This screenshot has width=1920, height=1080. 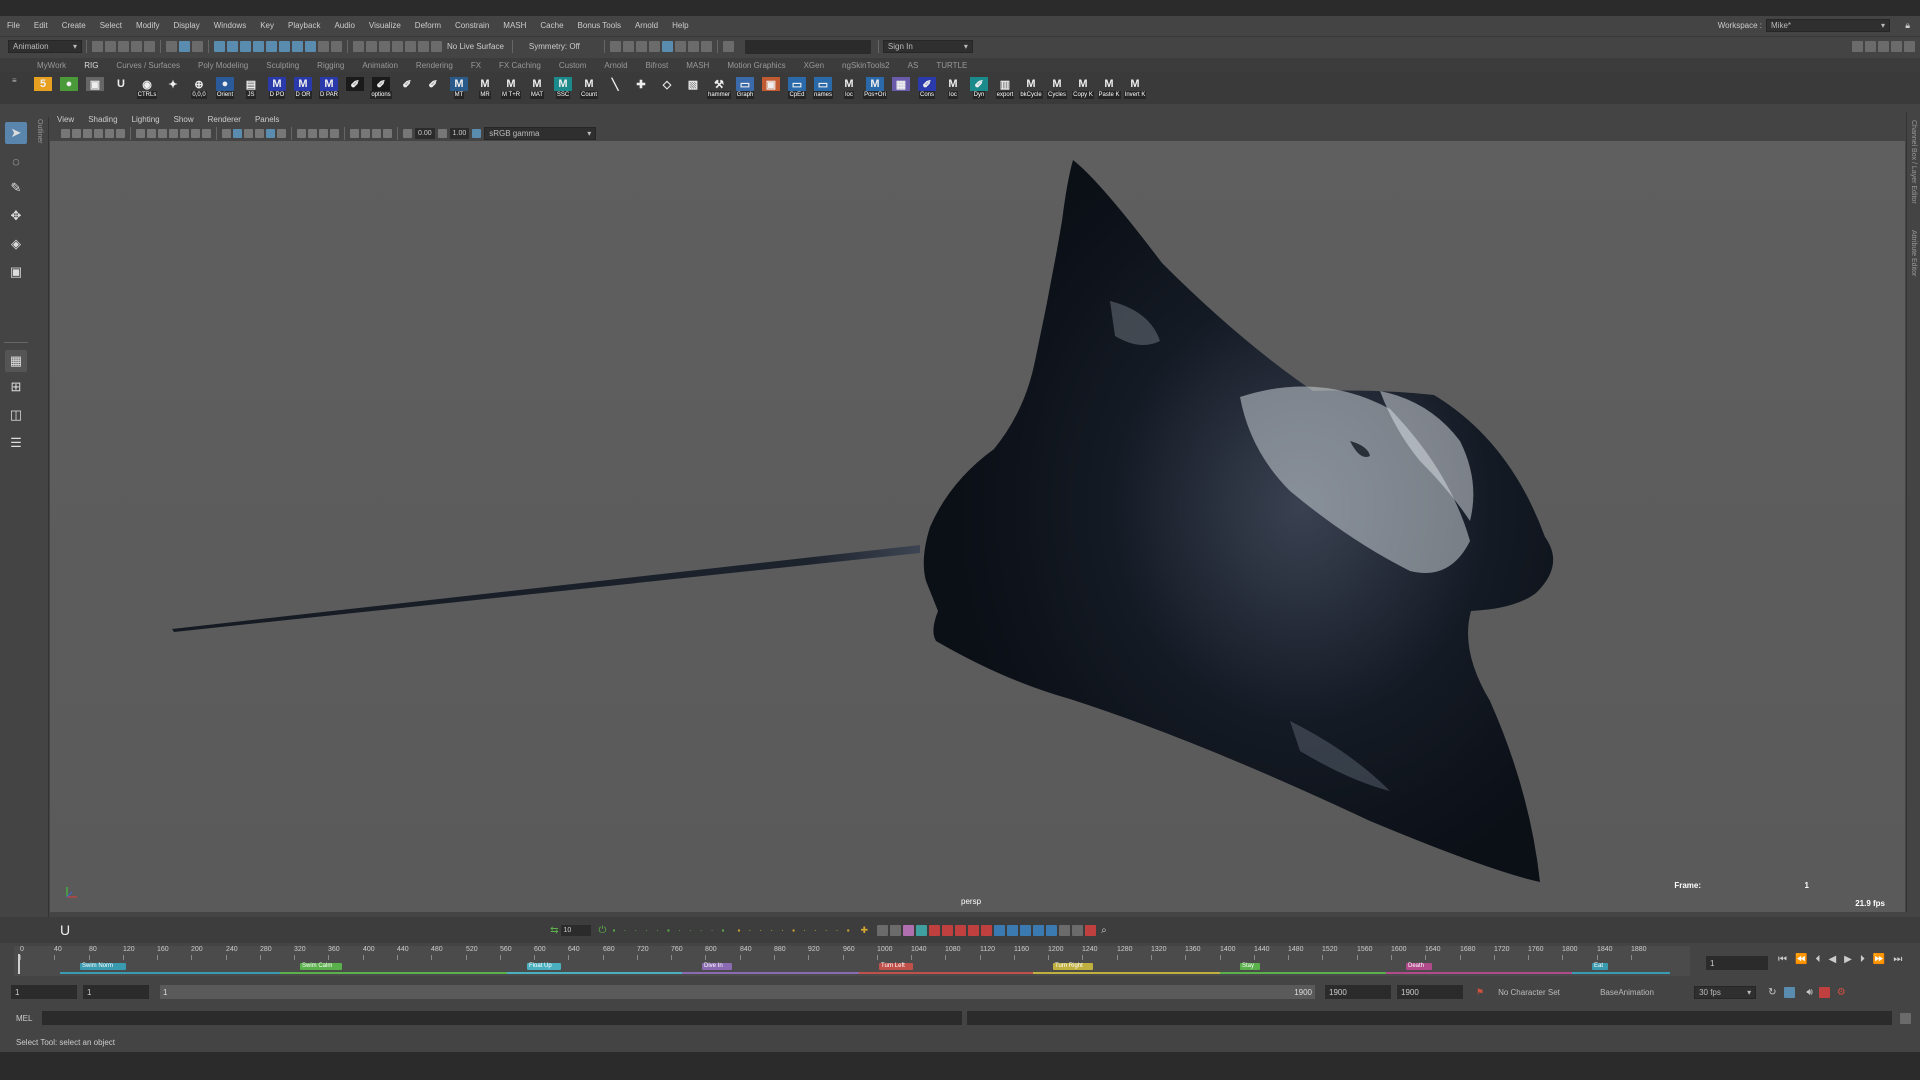 What do you see at coordinates (304, 25) in the screenshot?
I see `menu-playback: Playback` at bounding box center [304, 25].